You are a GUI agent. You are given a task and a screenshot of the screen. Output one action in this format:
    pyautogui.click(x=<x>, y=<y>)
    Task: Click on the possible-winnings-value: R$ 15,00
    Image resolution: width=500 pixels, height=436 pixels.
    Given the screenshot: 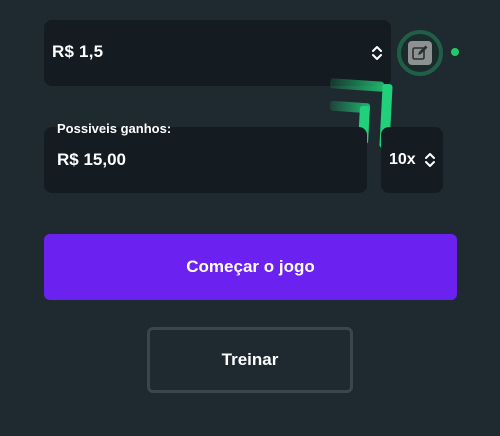 What is the action you would take?
    pyautogui.click(x=91, y=159)
    